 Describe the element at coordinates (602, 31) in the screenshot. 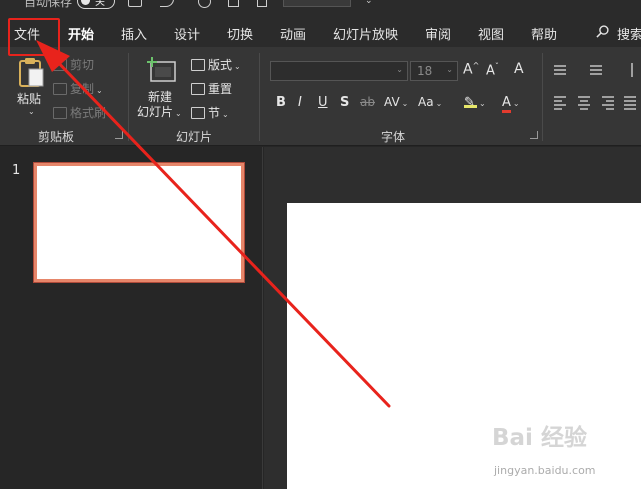

I see `search-icon` at that location.